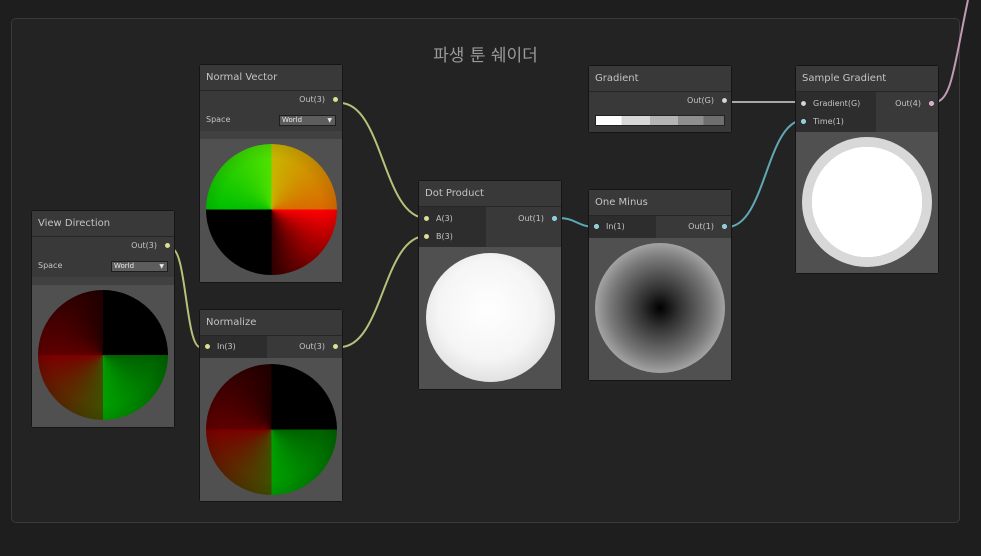 This screenshot has width=981, height=556. I want to click on port-label: Gradient(G), so click(837, 103).